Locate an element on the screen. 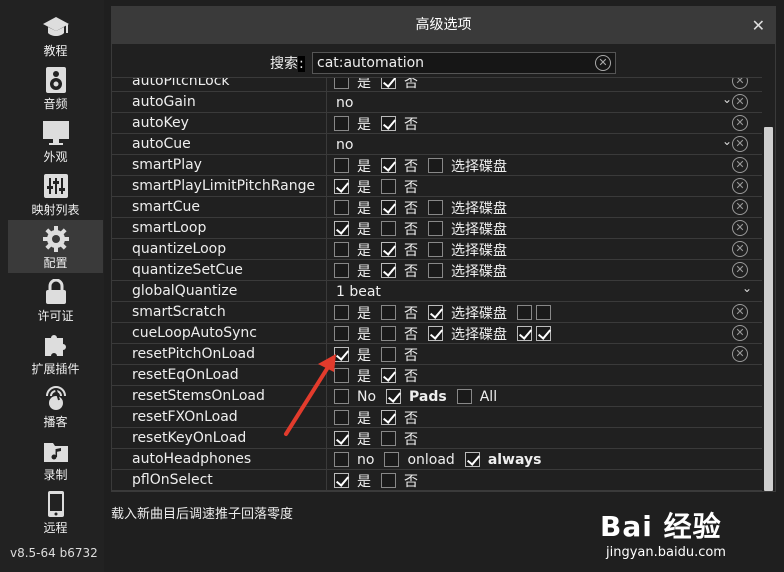  scrollbar-thumb is located at coordinates (768, 309).